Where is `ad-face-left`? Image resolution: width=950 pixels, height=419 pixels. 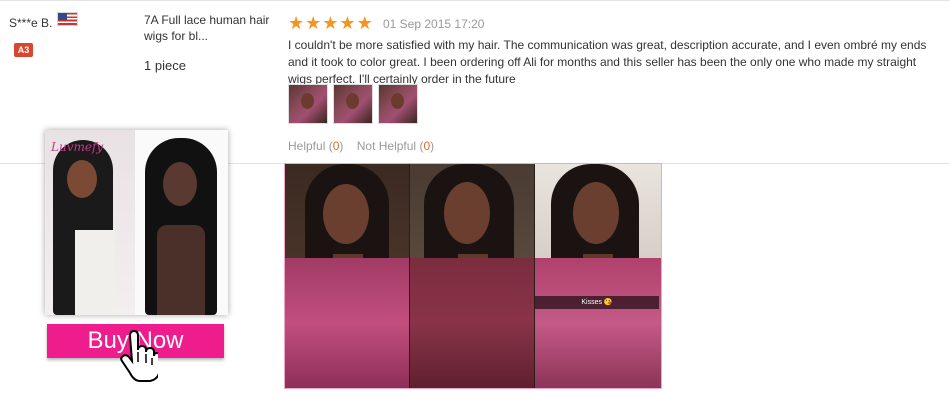 ad-face-left is located at coordinates (82, 179).